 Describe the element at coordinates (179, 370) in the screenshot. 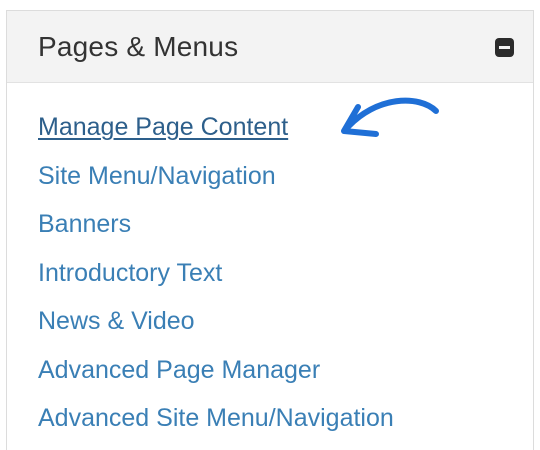

I see `advanced-page-manager-link: Advanced Page Manager` at that location.